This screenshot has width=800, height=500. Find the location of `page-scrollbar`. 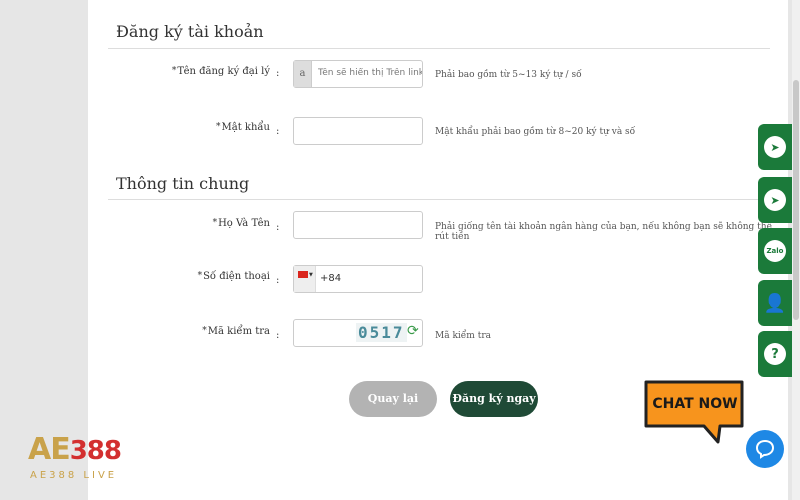

page-scrollbar is located at coordinates (796, 250).